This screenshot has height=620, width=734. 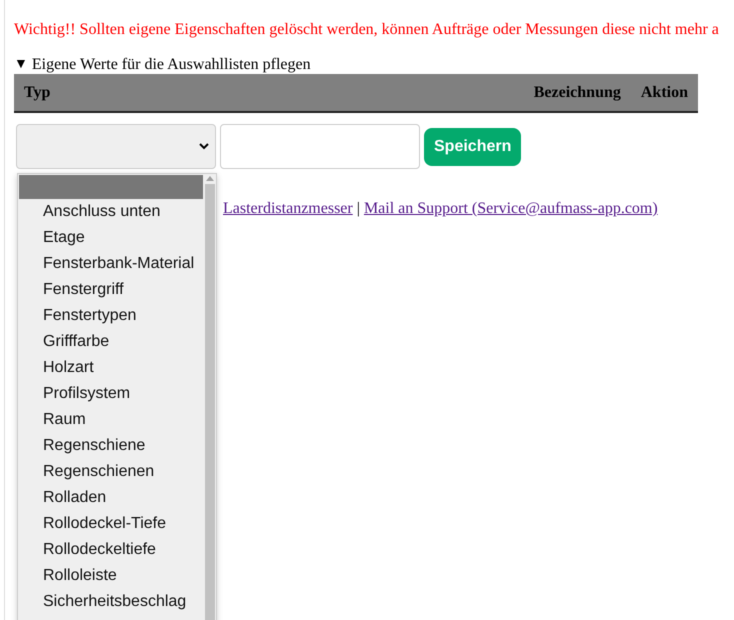 What do you see at coordinates (111, 602) in the screenshot?
I see `dropdown-option: Sicherheitsbeschlag` at bounding box center [111, 602].